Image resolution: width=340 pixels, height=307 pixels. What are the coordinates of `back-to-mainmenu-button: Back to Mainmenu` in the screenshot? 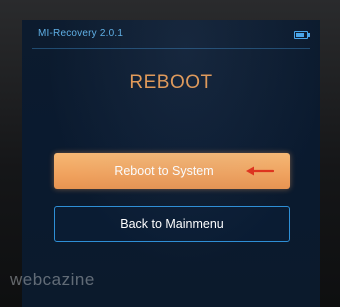 It's located at (172, 224).